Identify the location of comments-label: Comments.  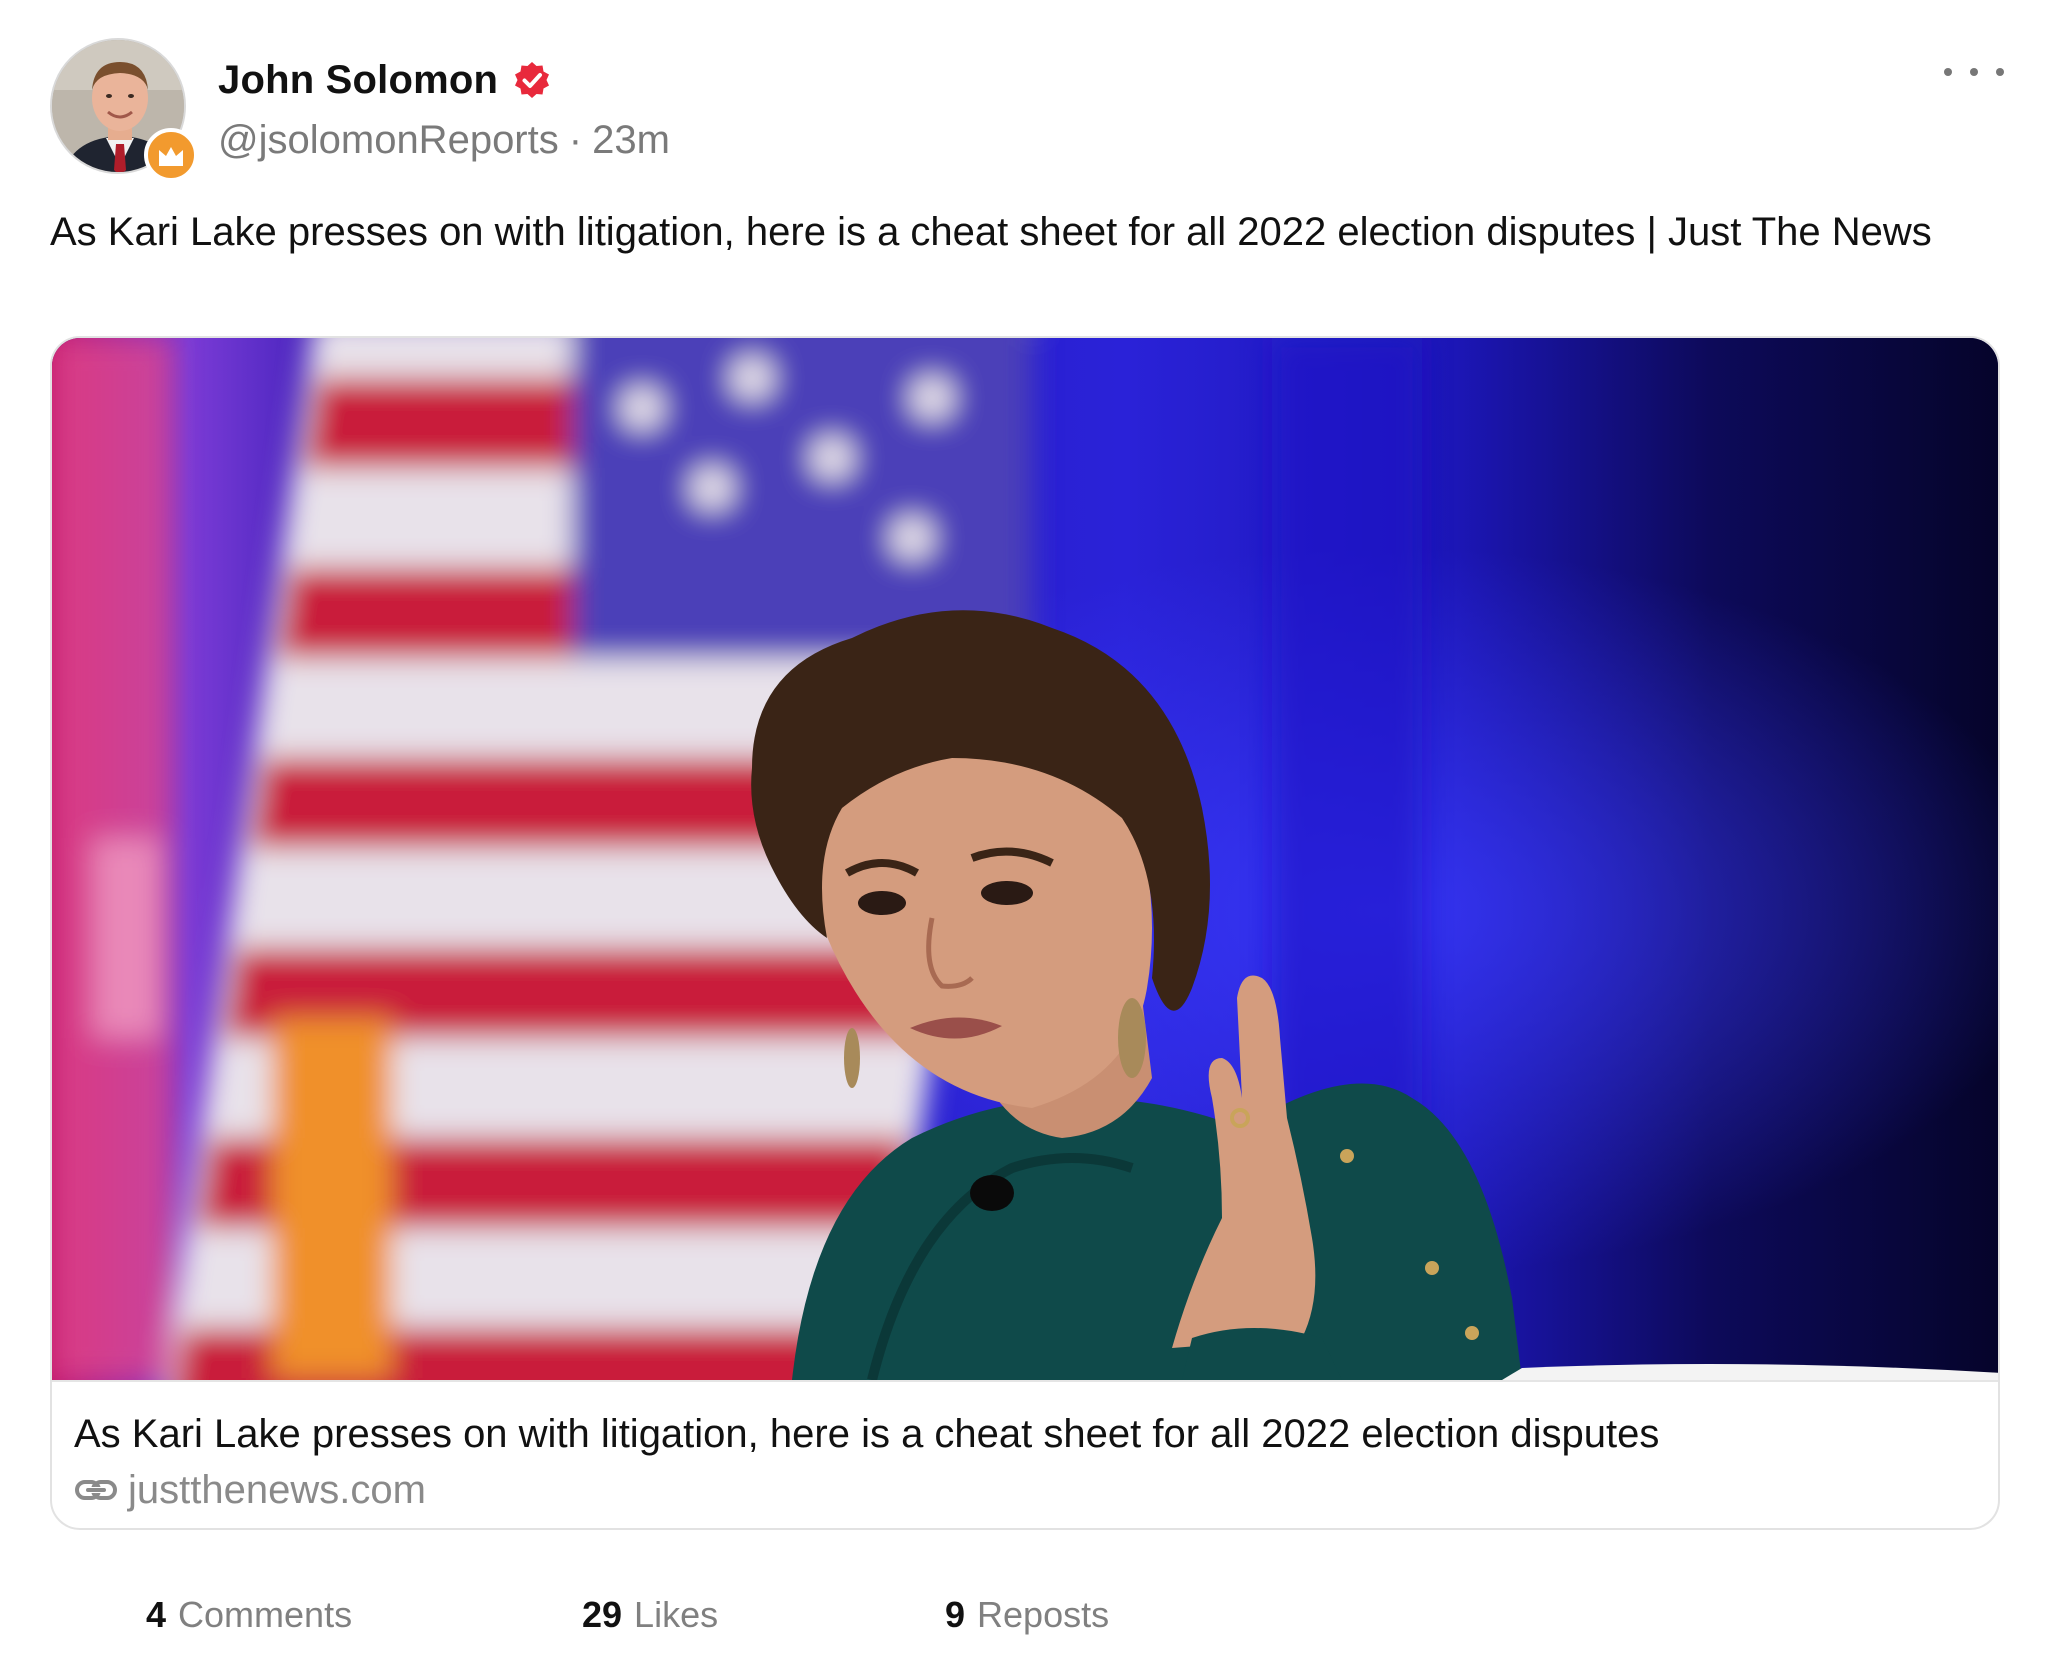
(265, 1614).